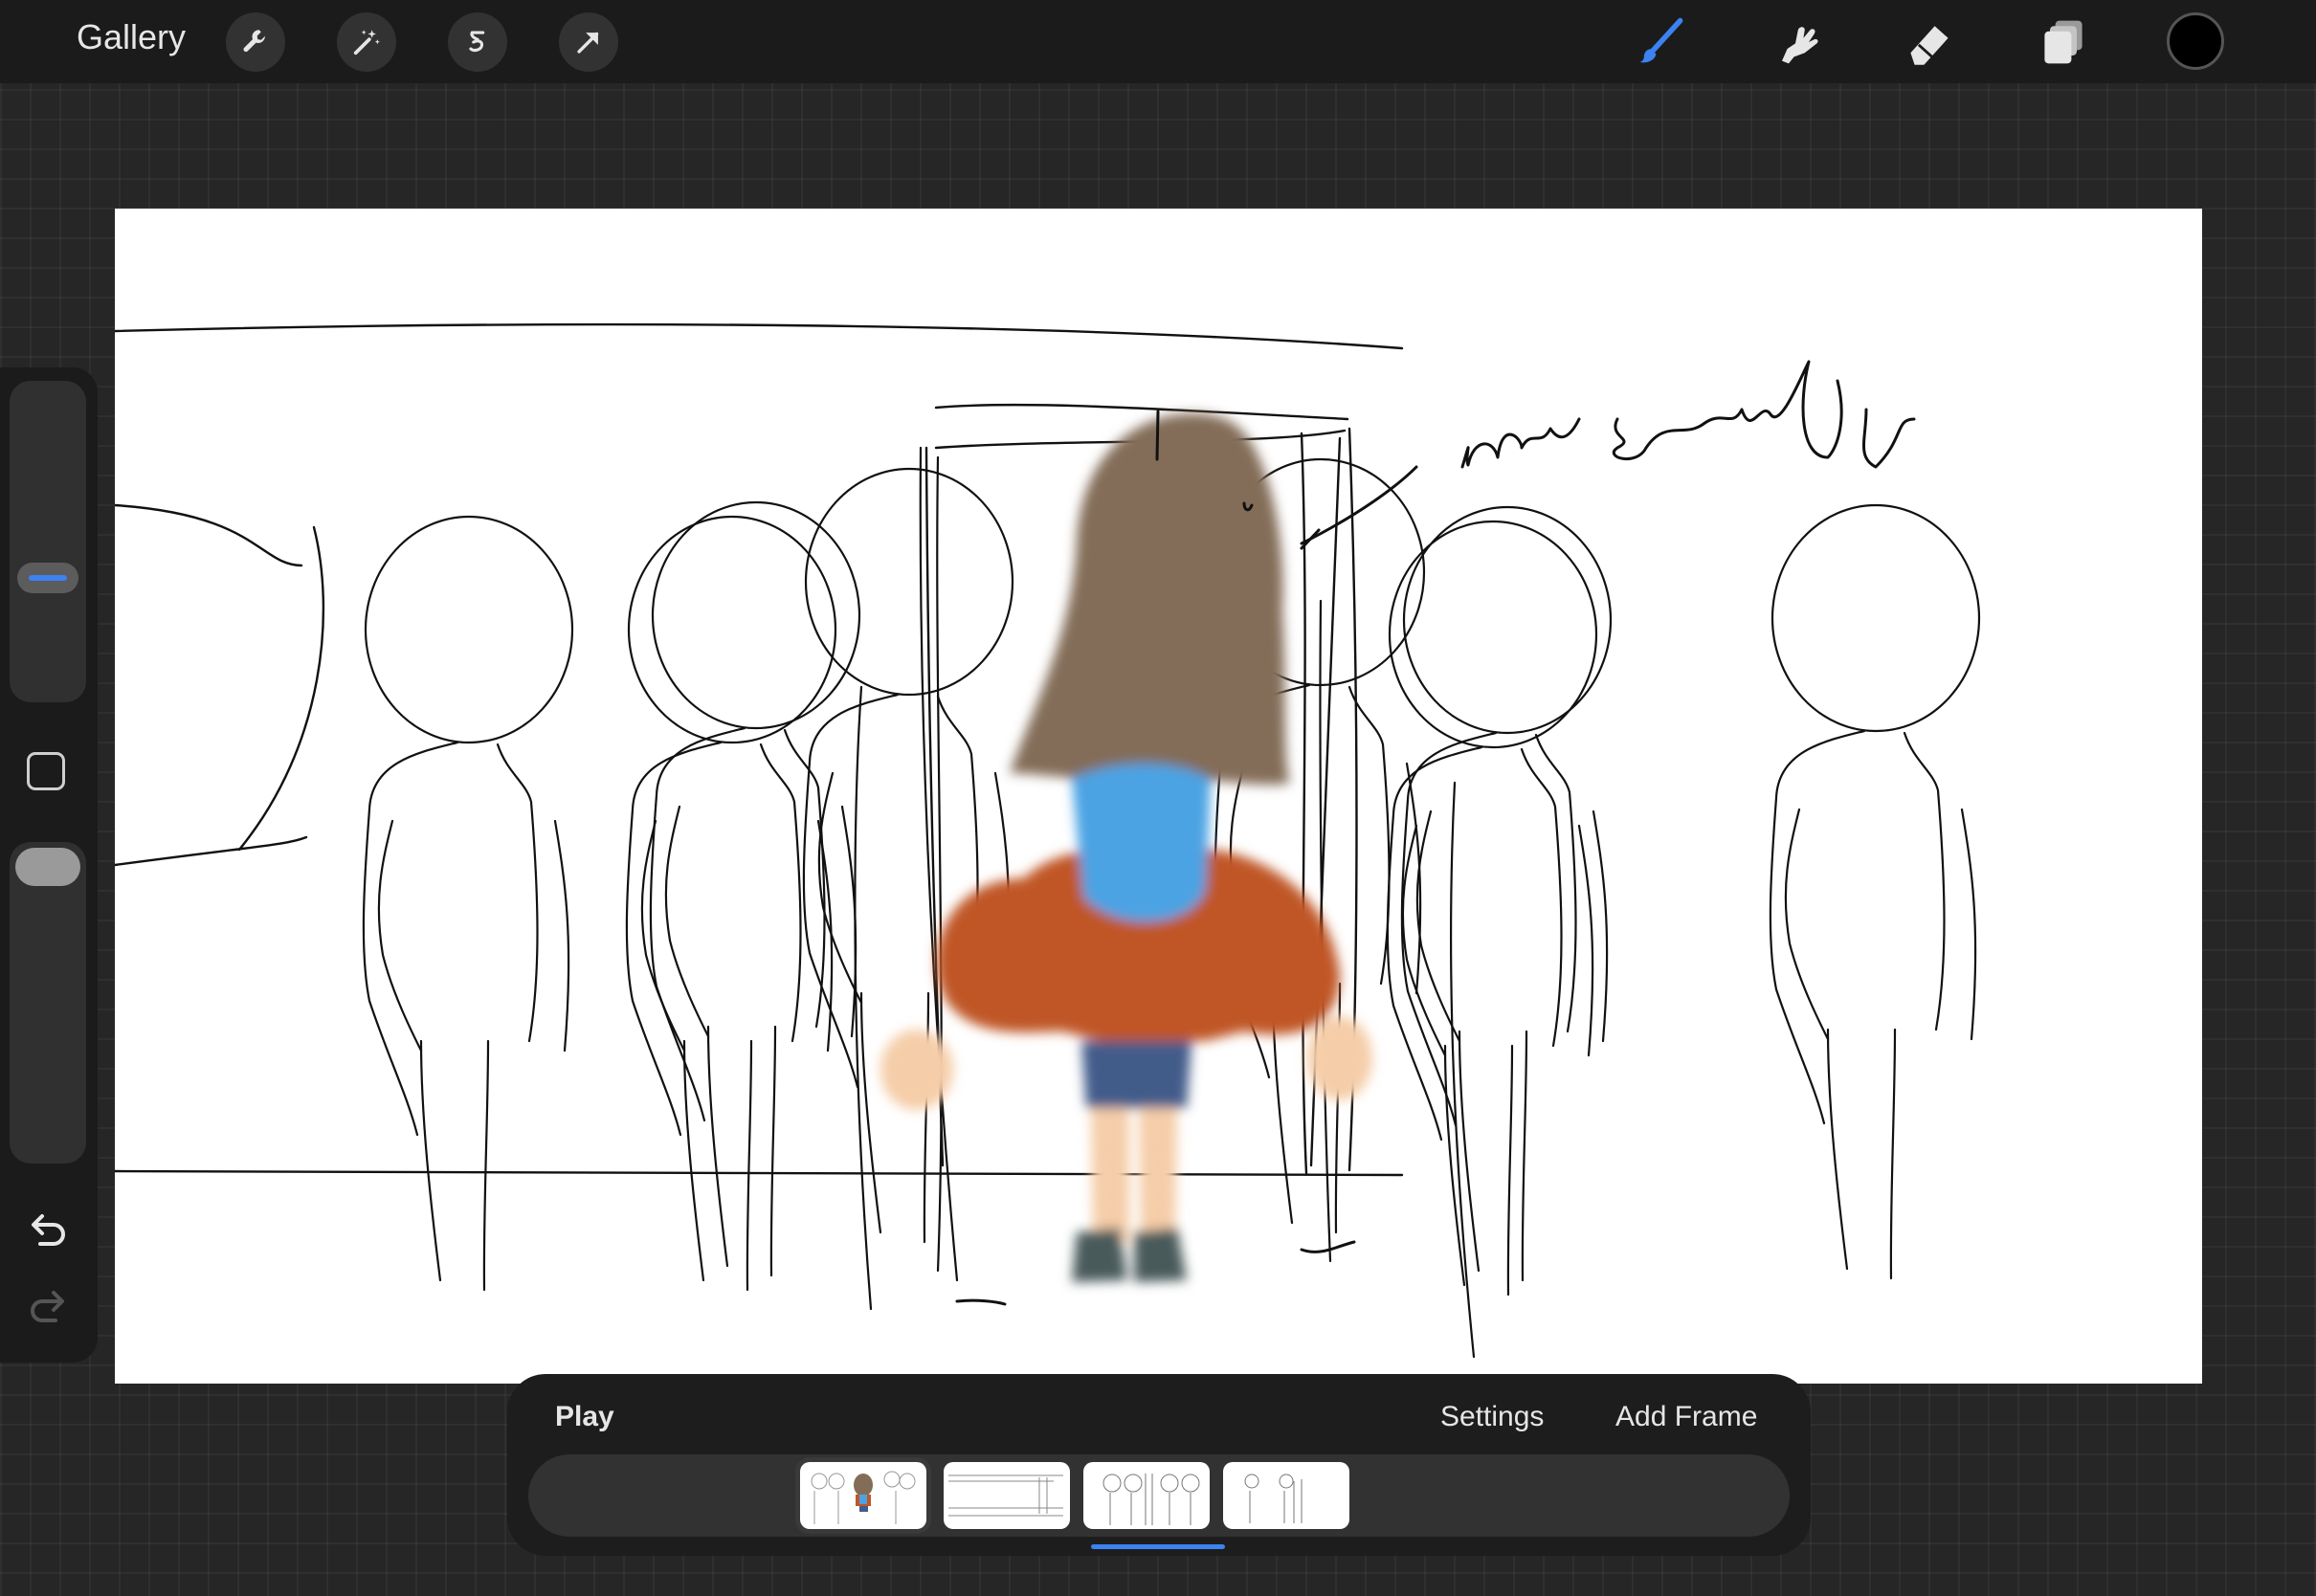 This screenshot has height=1596, width=2316. I want to click on brush-sidebar, so click(49, 865).